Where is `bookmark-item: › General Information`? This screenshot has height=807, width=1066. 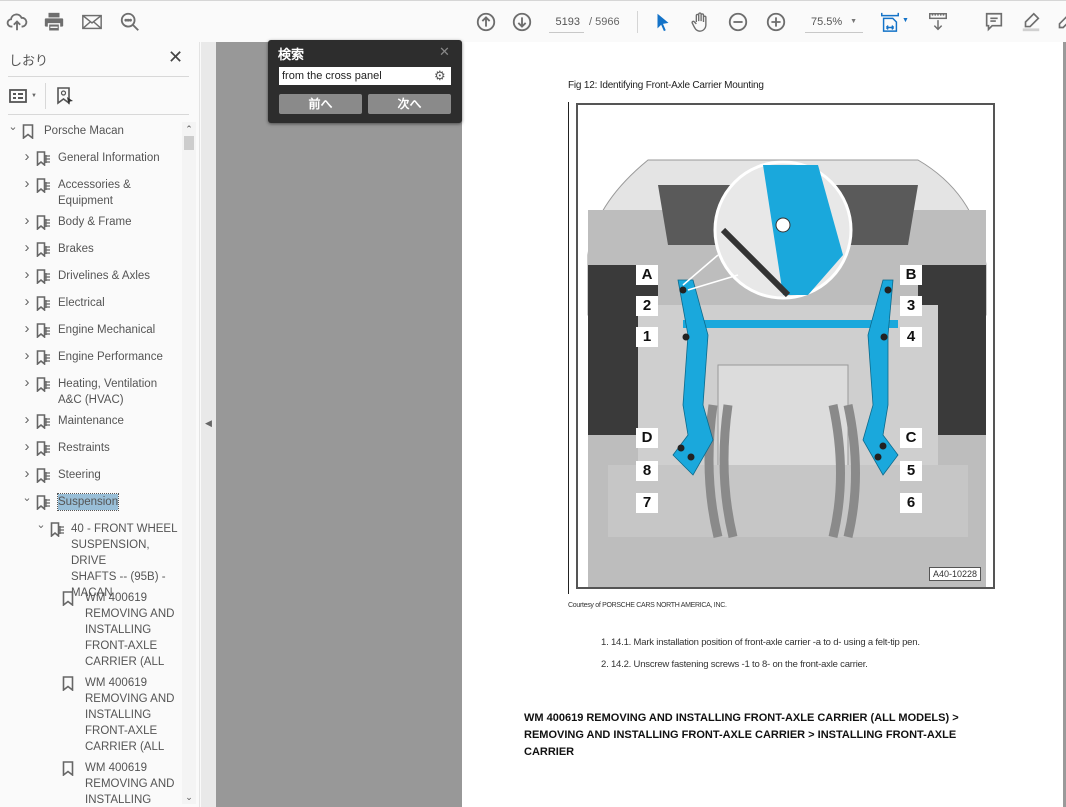
bookmark-item: › General Information is located at coordinates (91, 158).